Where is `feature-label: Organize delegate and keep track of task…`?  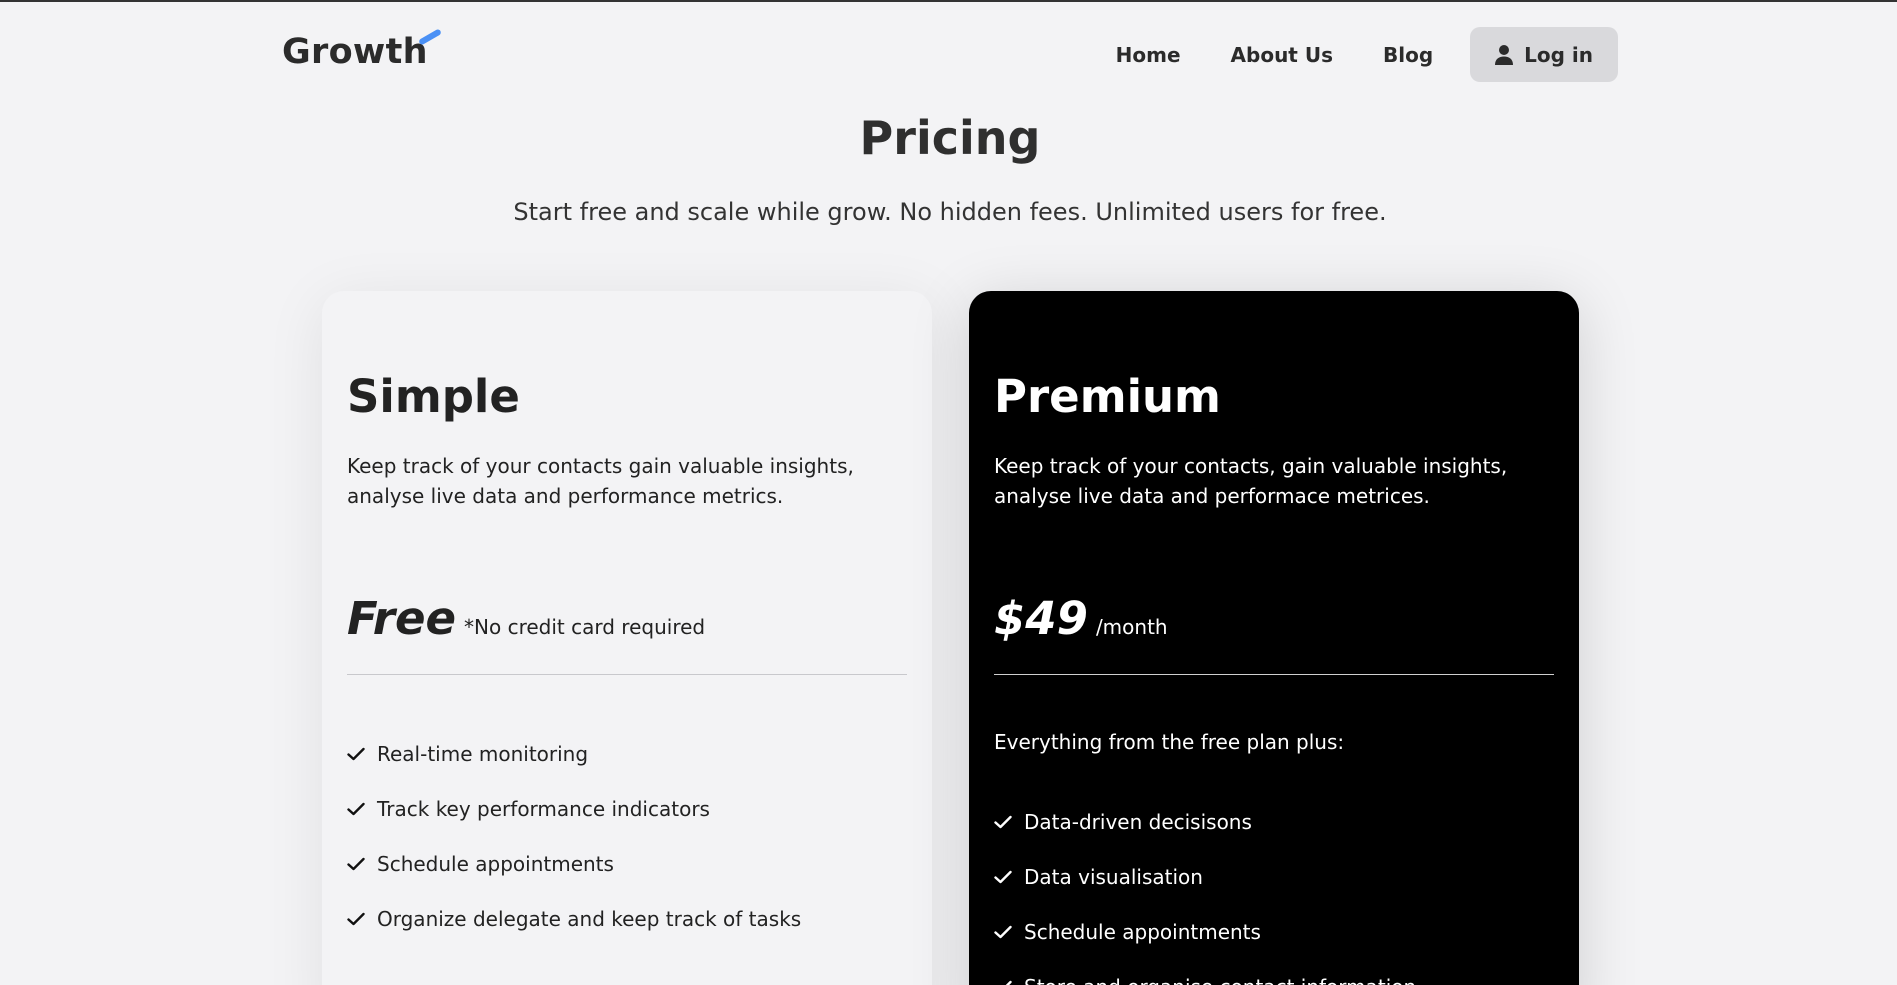 feature-label: Organize delegate and keep track of task… is located at coordinates (589, 918).